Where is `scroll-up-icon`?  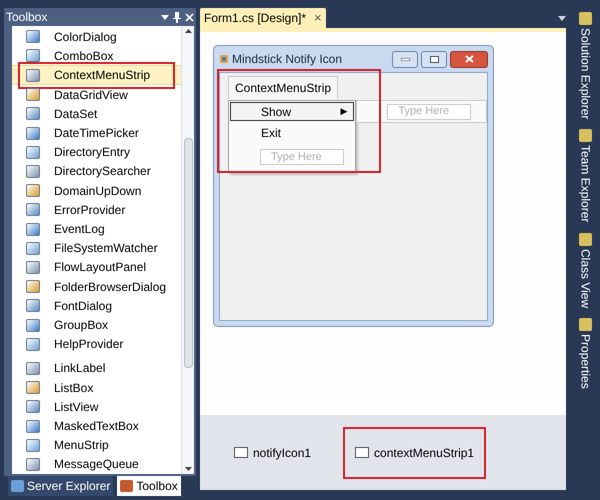
scroll-up-icon is located at coordinates (188, 31).